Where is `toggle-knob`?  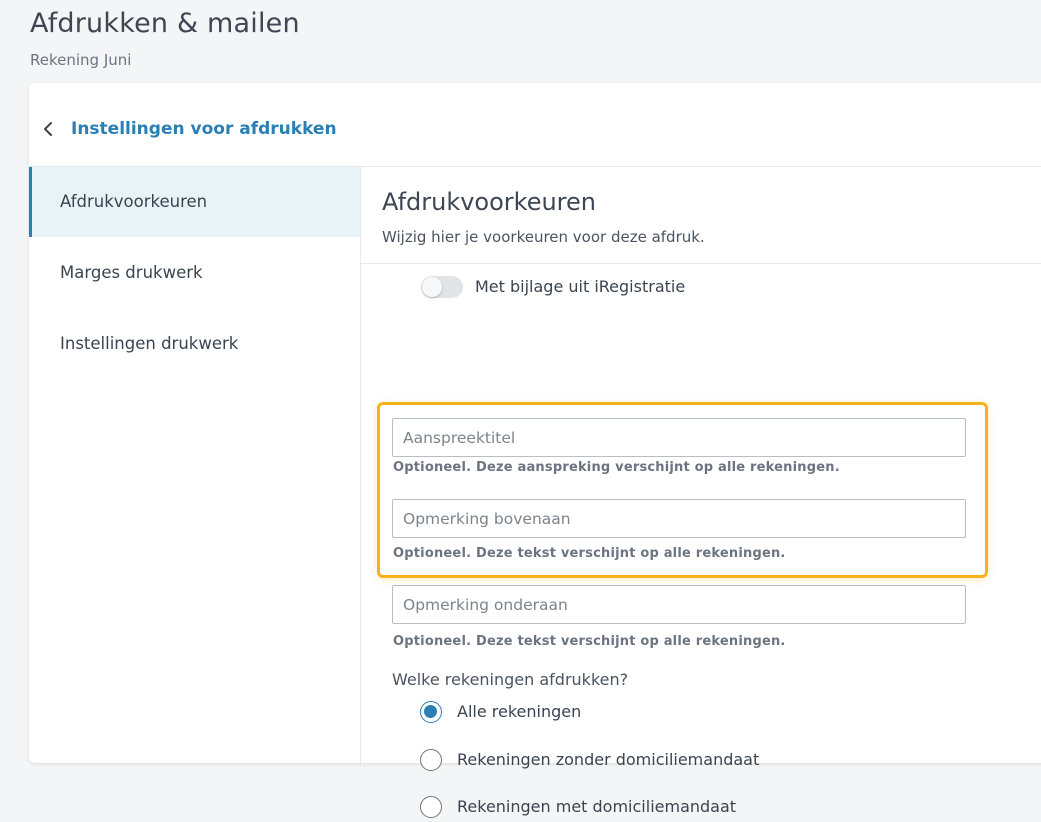
toggle-knob is located at coordinates (432, 287).